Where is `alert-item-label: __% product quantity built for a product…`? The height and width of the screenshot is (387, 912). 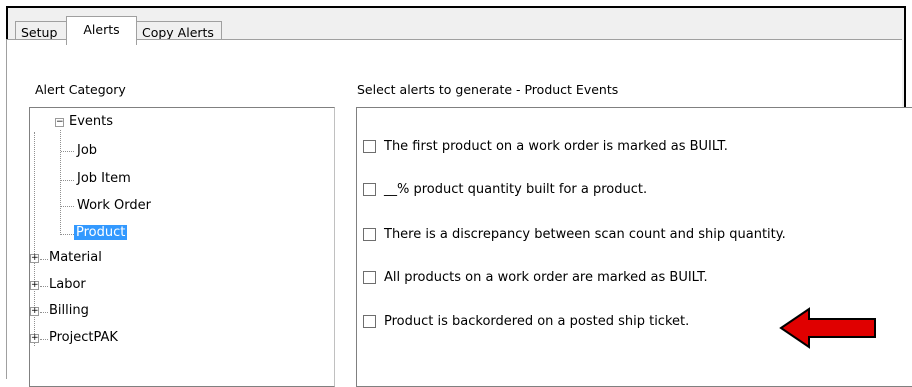
alert-item-label: __% product quantity built for a product… is located at coordinates (516, 189).